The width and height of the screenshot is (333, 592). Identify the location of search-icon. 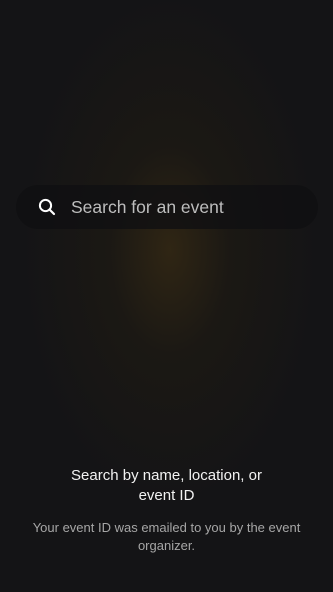
(47, 207).